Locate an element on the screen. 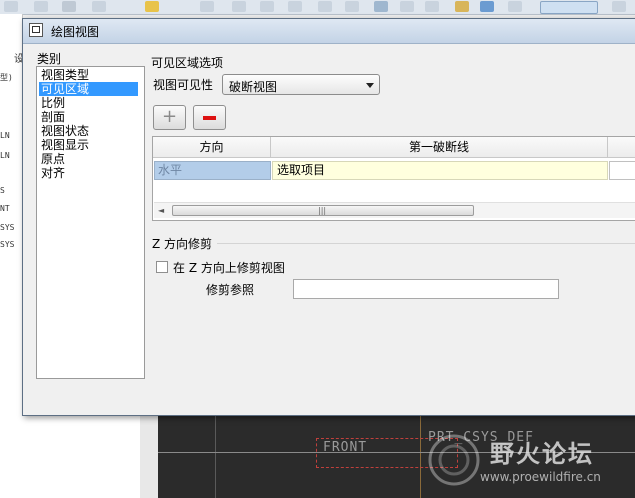 This screenshot has width=635, height=498. breaks-table: 方向 第一破断线 水平 选取项目 ◄ ||| is located at coordinates (393, 178).